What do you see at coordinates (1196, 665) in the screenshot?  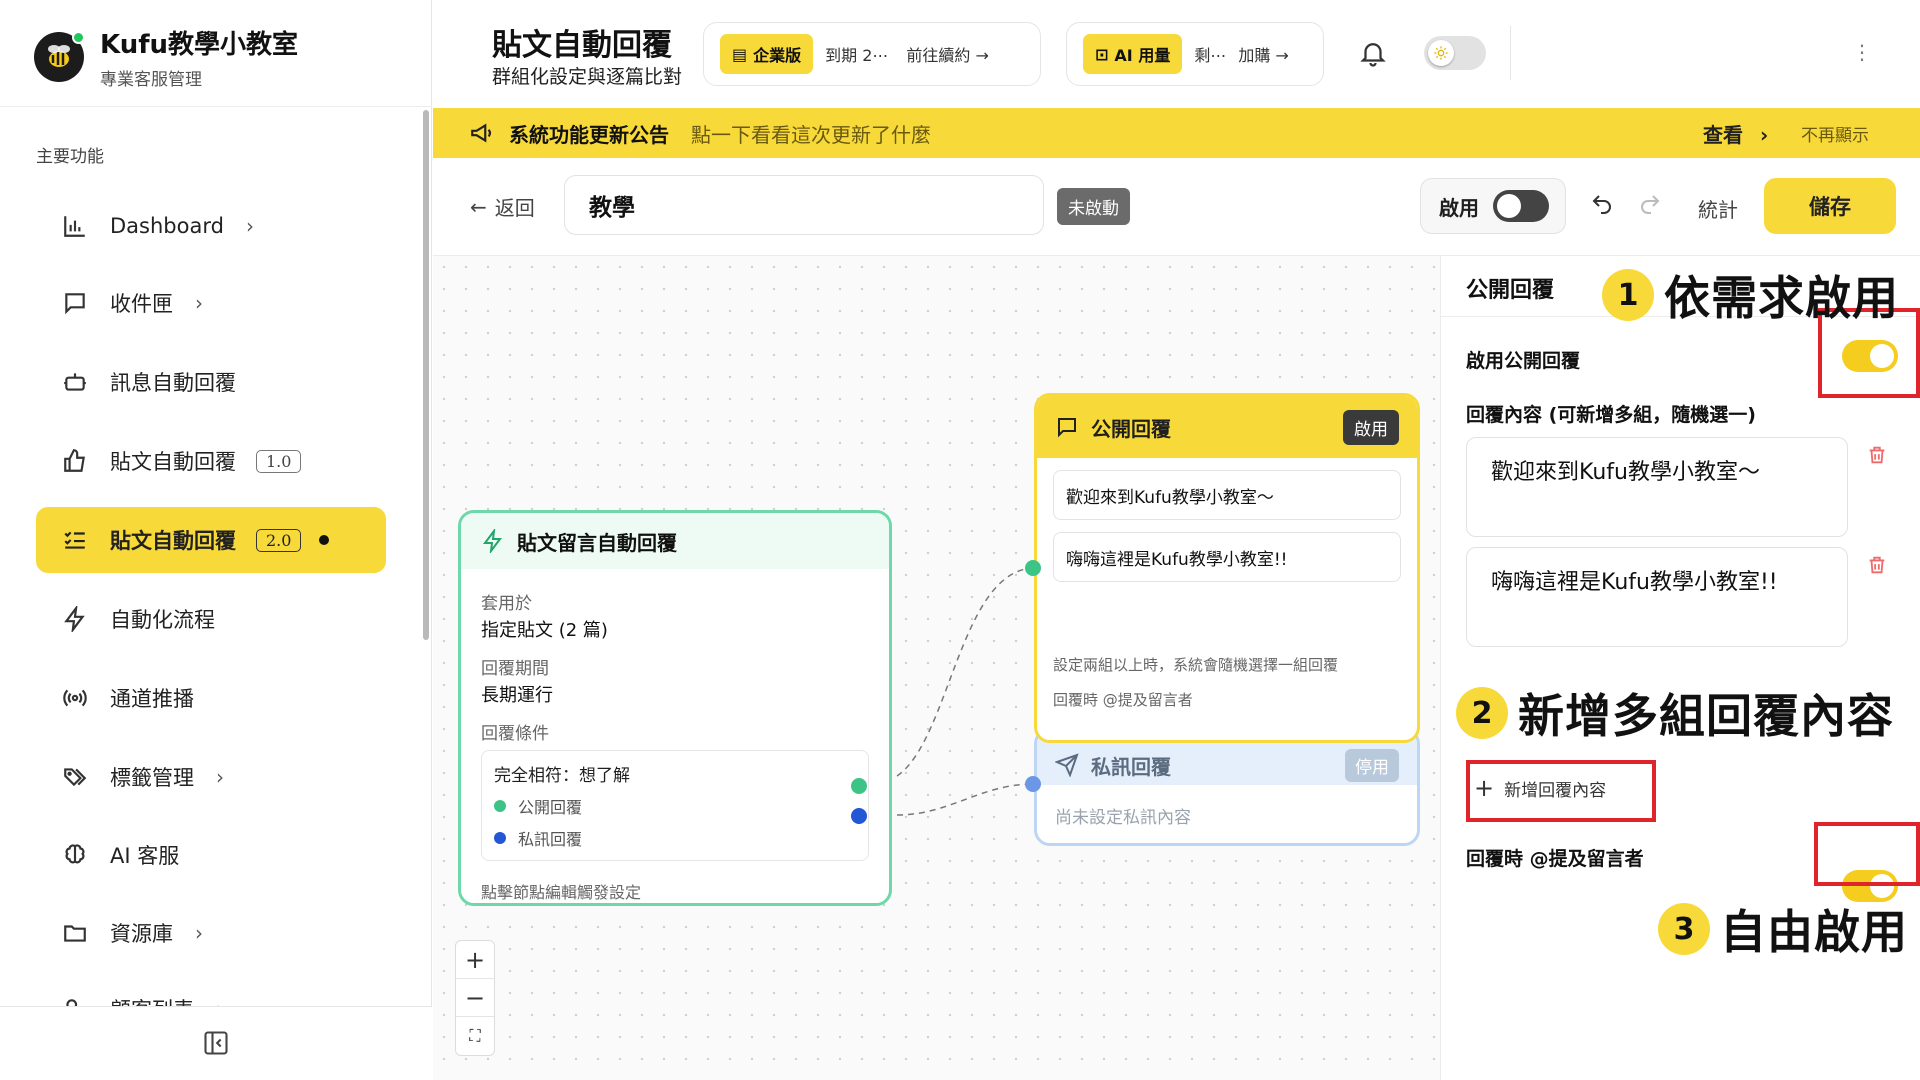 I see `public-node-note: 設定兩組以上時，系統會隨機選擇一組回覆` at bounding box center [1196, 665].